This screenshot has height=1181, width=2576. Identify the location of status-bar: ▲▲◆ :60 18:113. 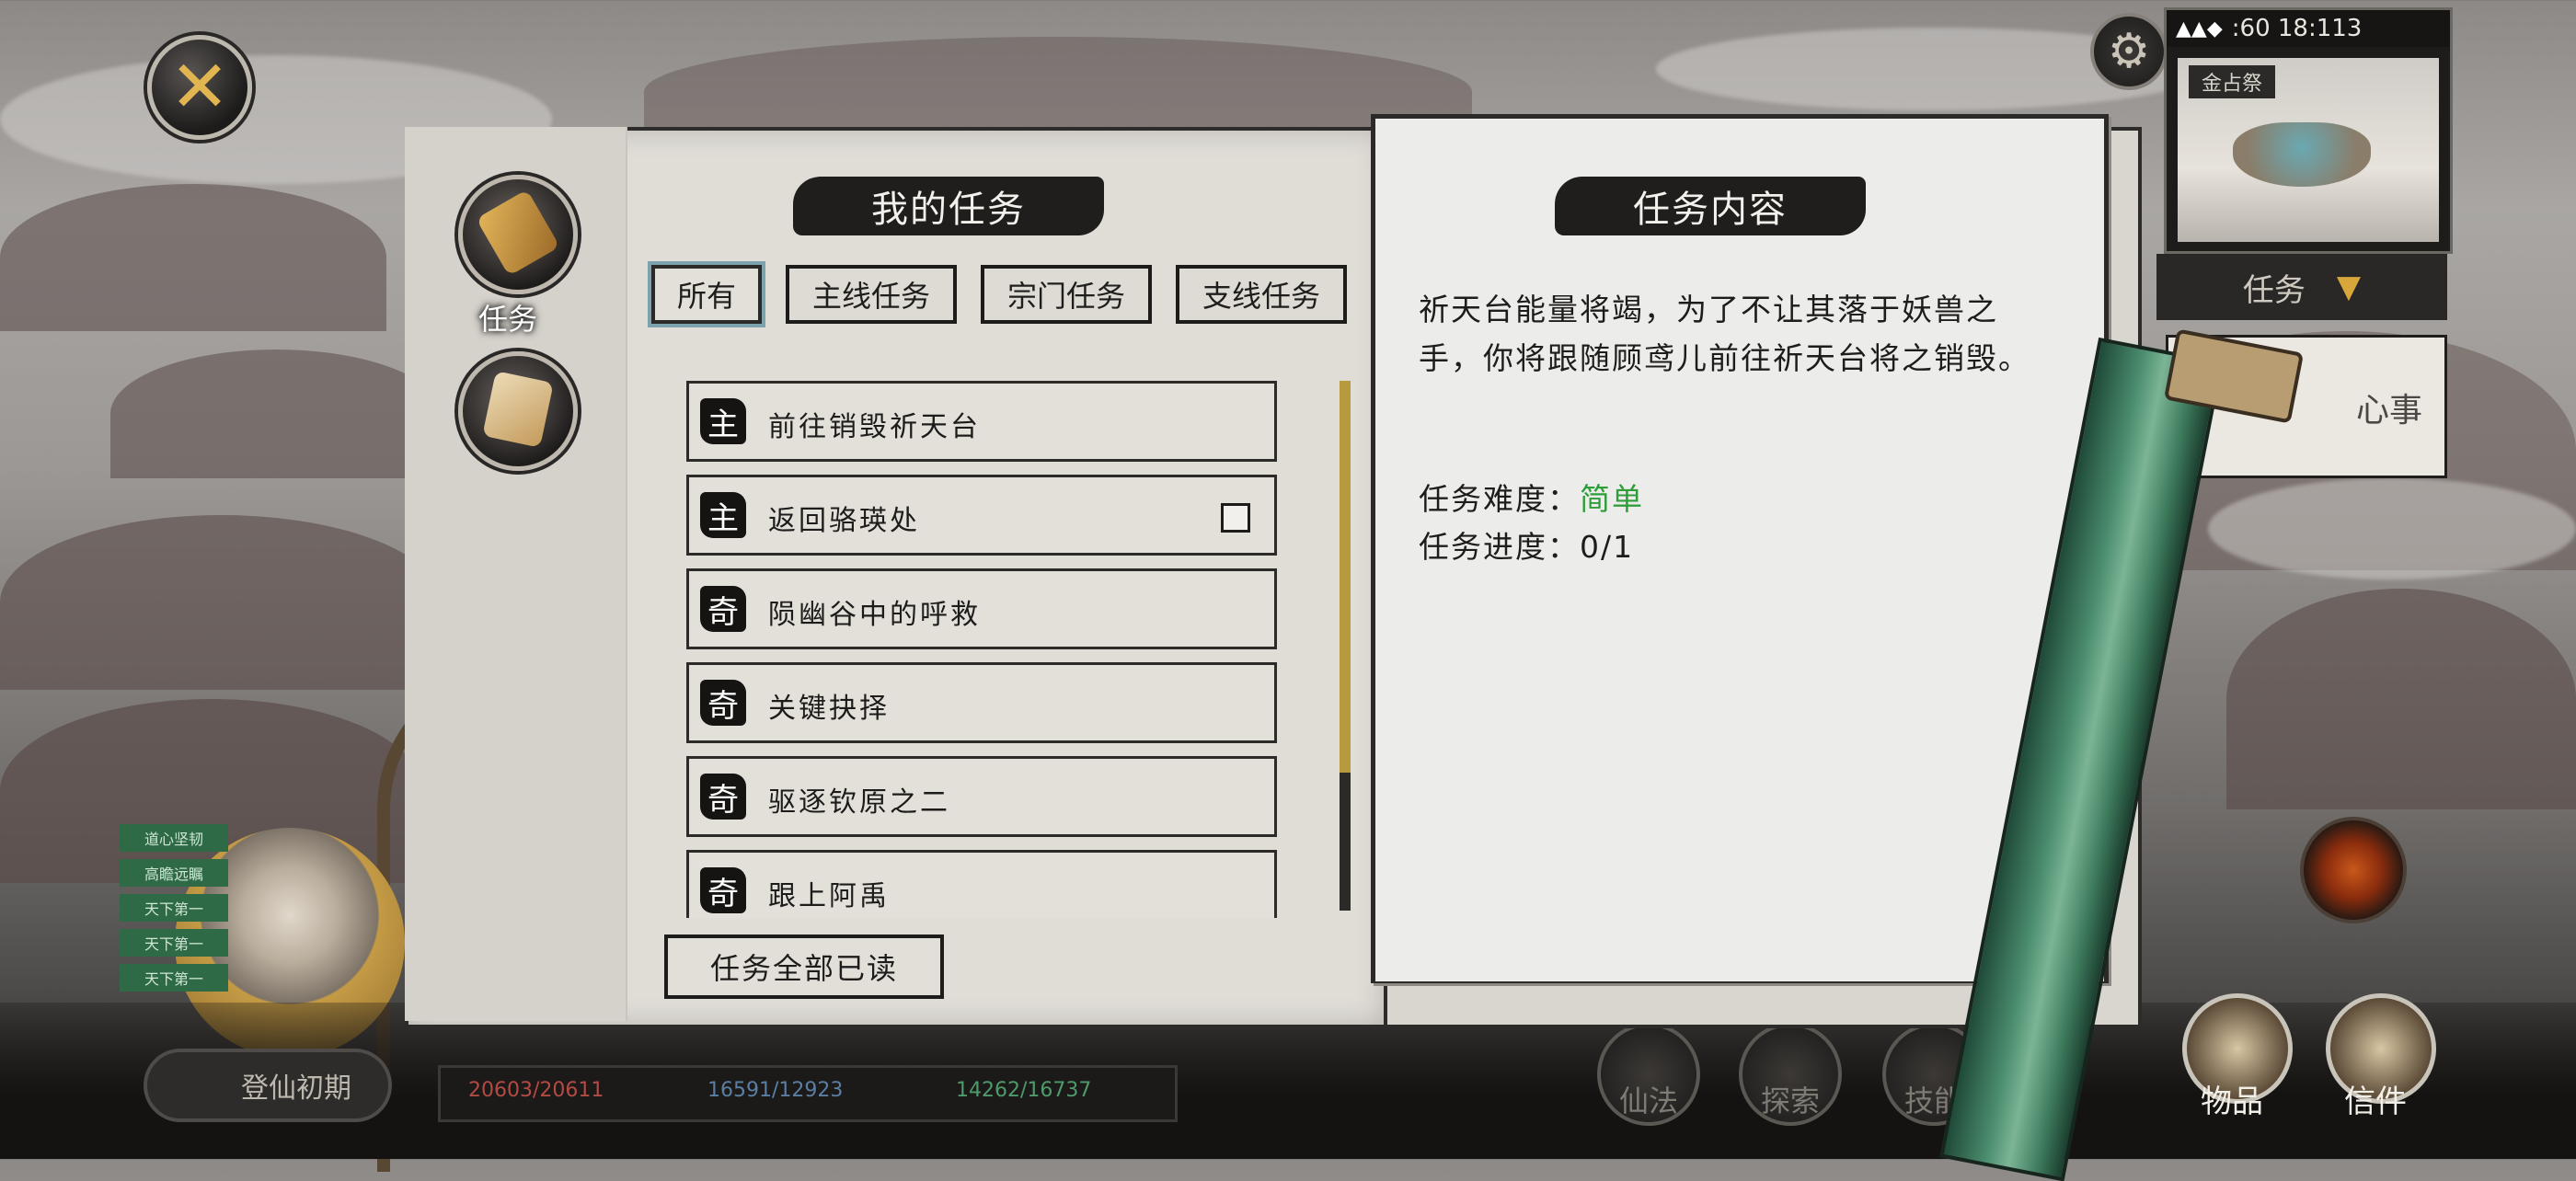
(2308, 28).